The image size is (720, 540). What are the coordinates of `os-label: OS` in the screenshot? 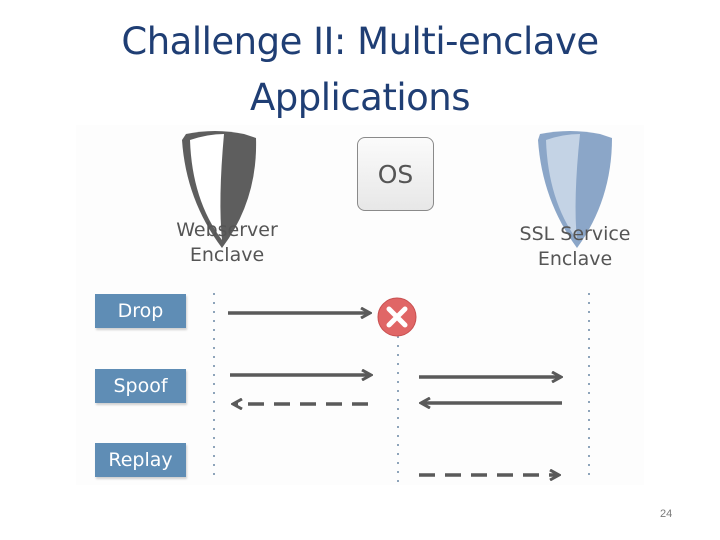 It's located at (395, 174).